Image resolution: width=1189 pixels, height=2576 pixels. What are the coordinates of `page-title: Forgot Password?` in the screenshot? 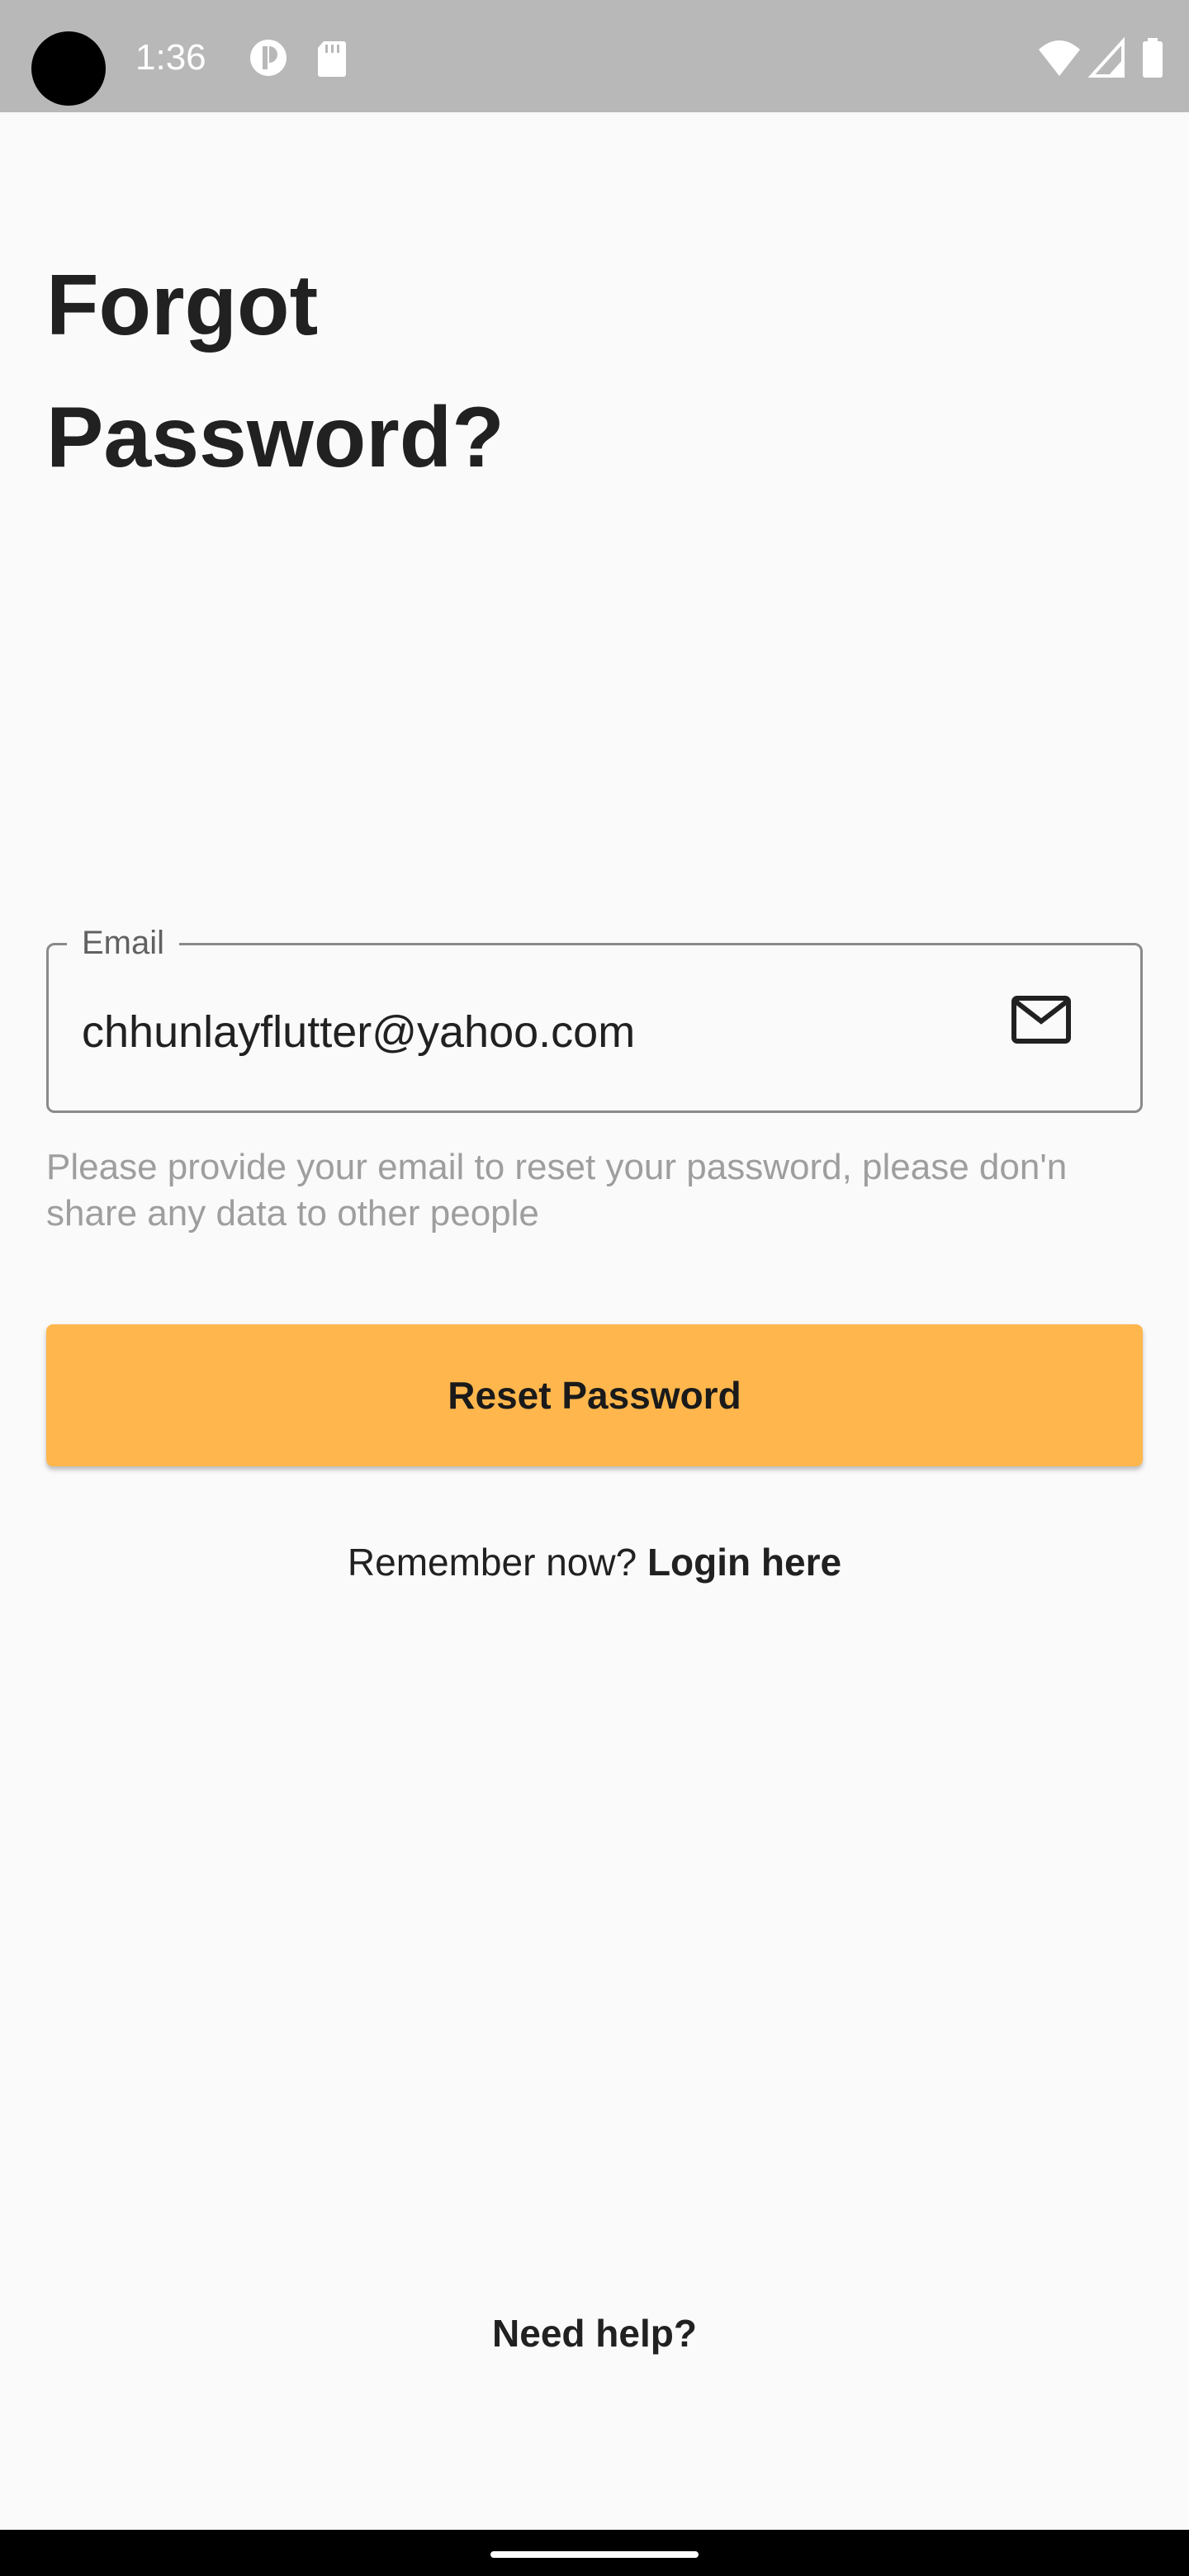 It's located at (275, 371).